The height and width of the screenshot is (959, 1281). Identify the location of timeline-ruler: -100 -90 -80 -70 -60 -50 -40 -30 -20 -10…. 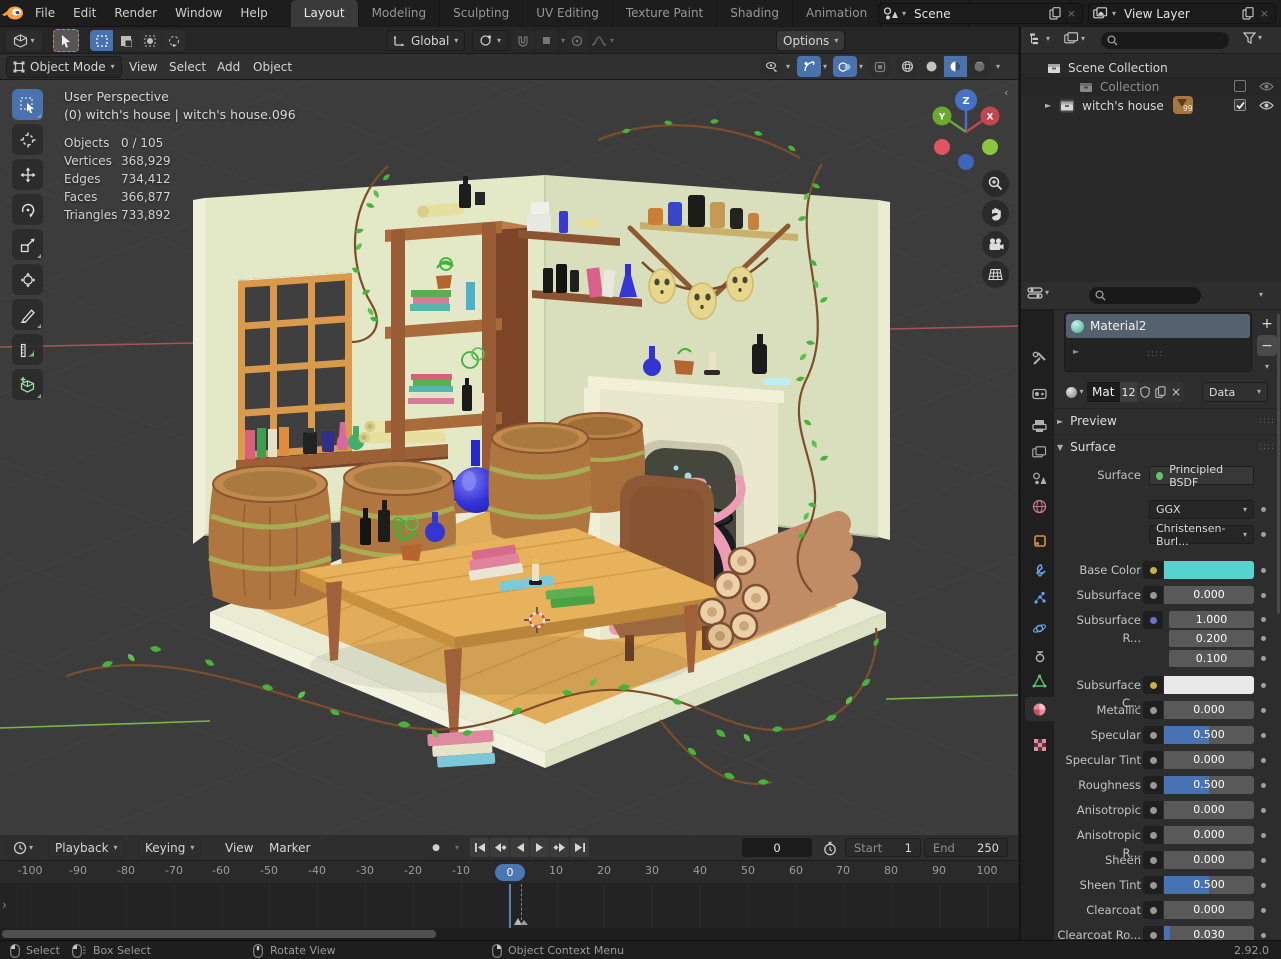
(509, 872).